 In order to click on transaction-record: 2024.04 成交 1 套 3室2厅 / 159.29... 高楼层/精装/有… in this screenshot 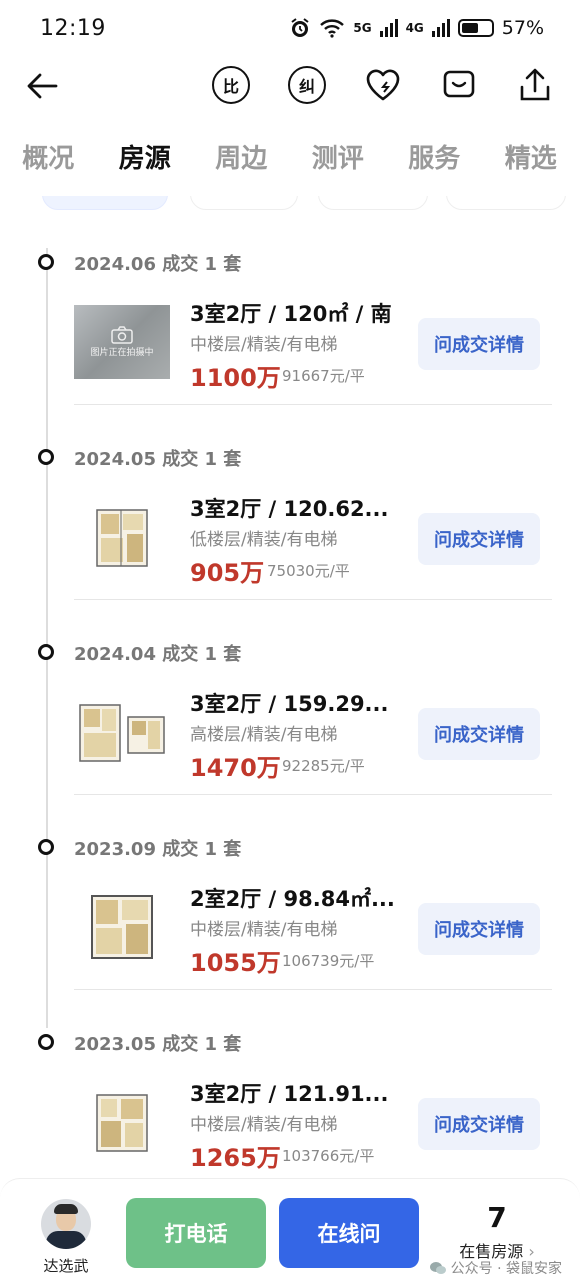, I will do `click(290, 697)`.